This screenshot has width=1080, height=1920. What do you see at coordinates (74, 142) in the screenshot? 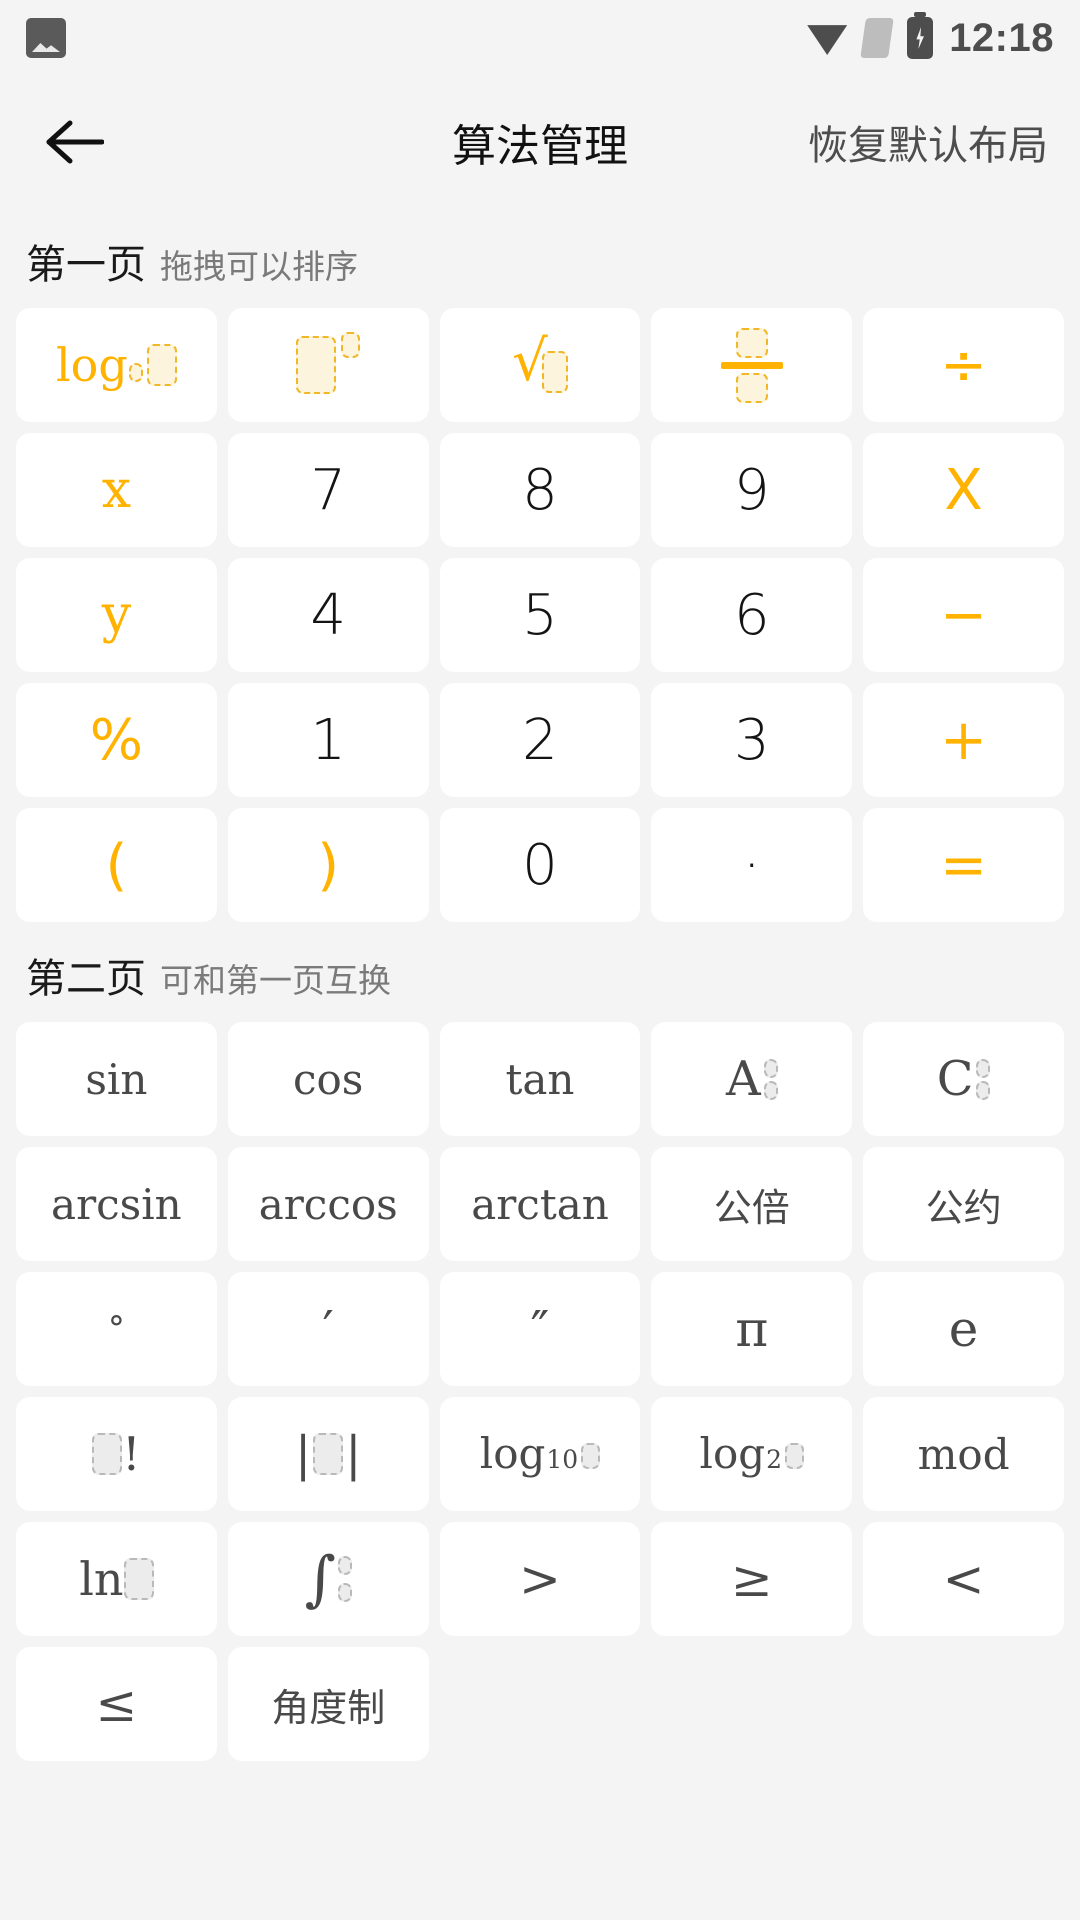
I see `back-button` at bounding box center [74, 142].